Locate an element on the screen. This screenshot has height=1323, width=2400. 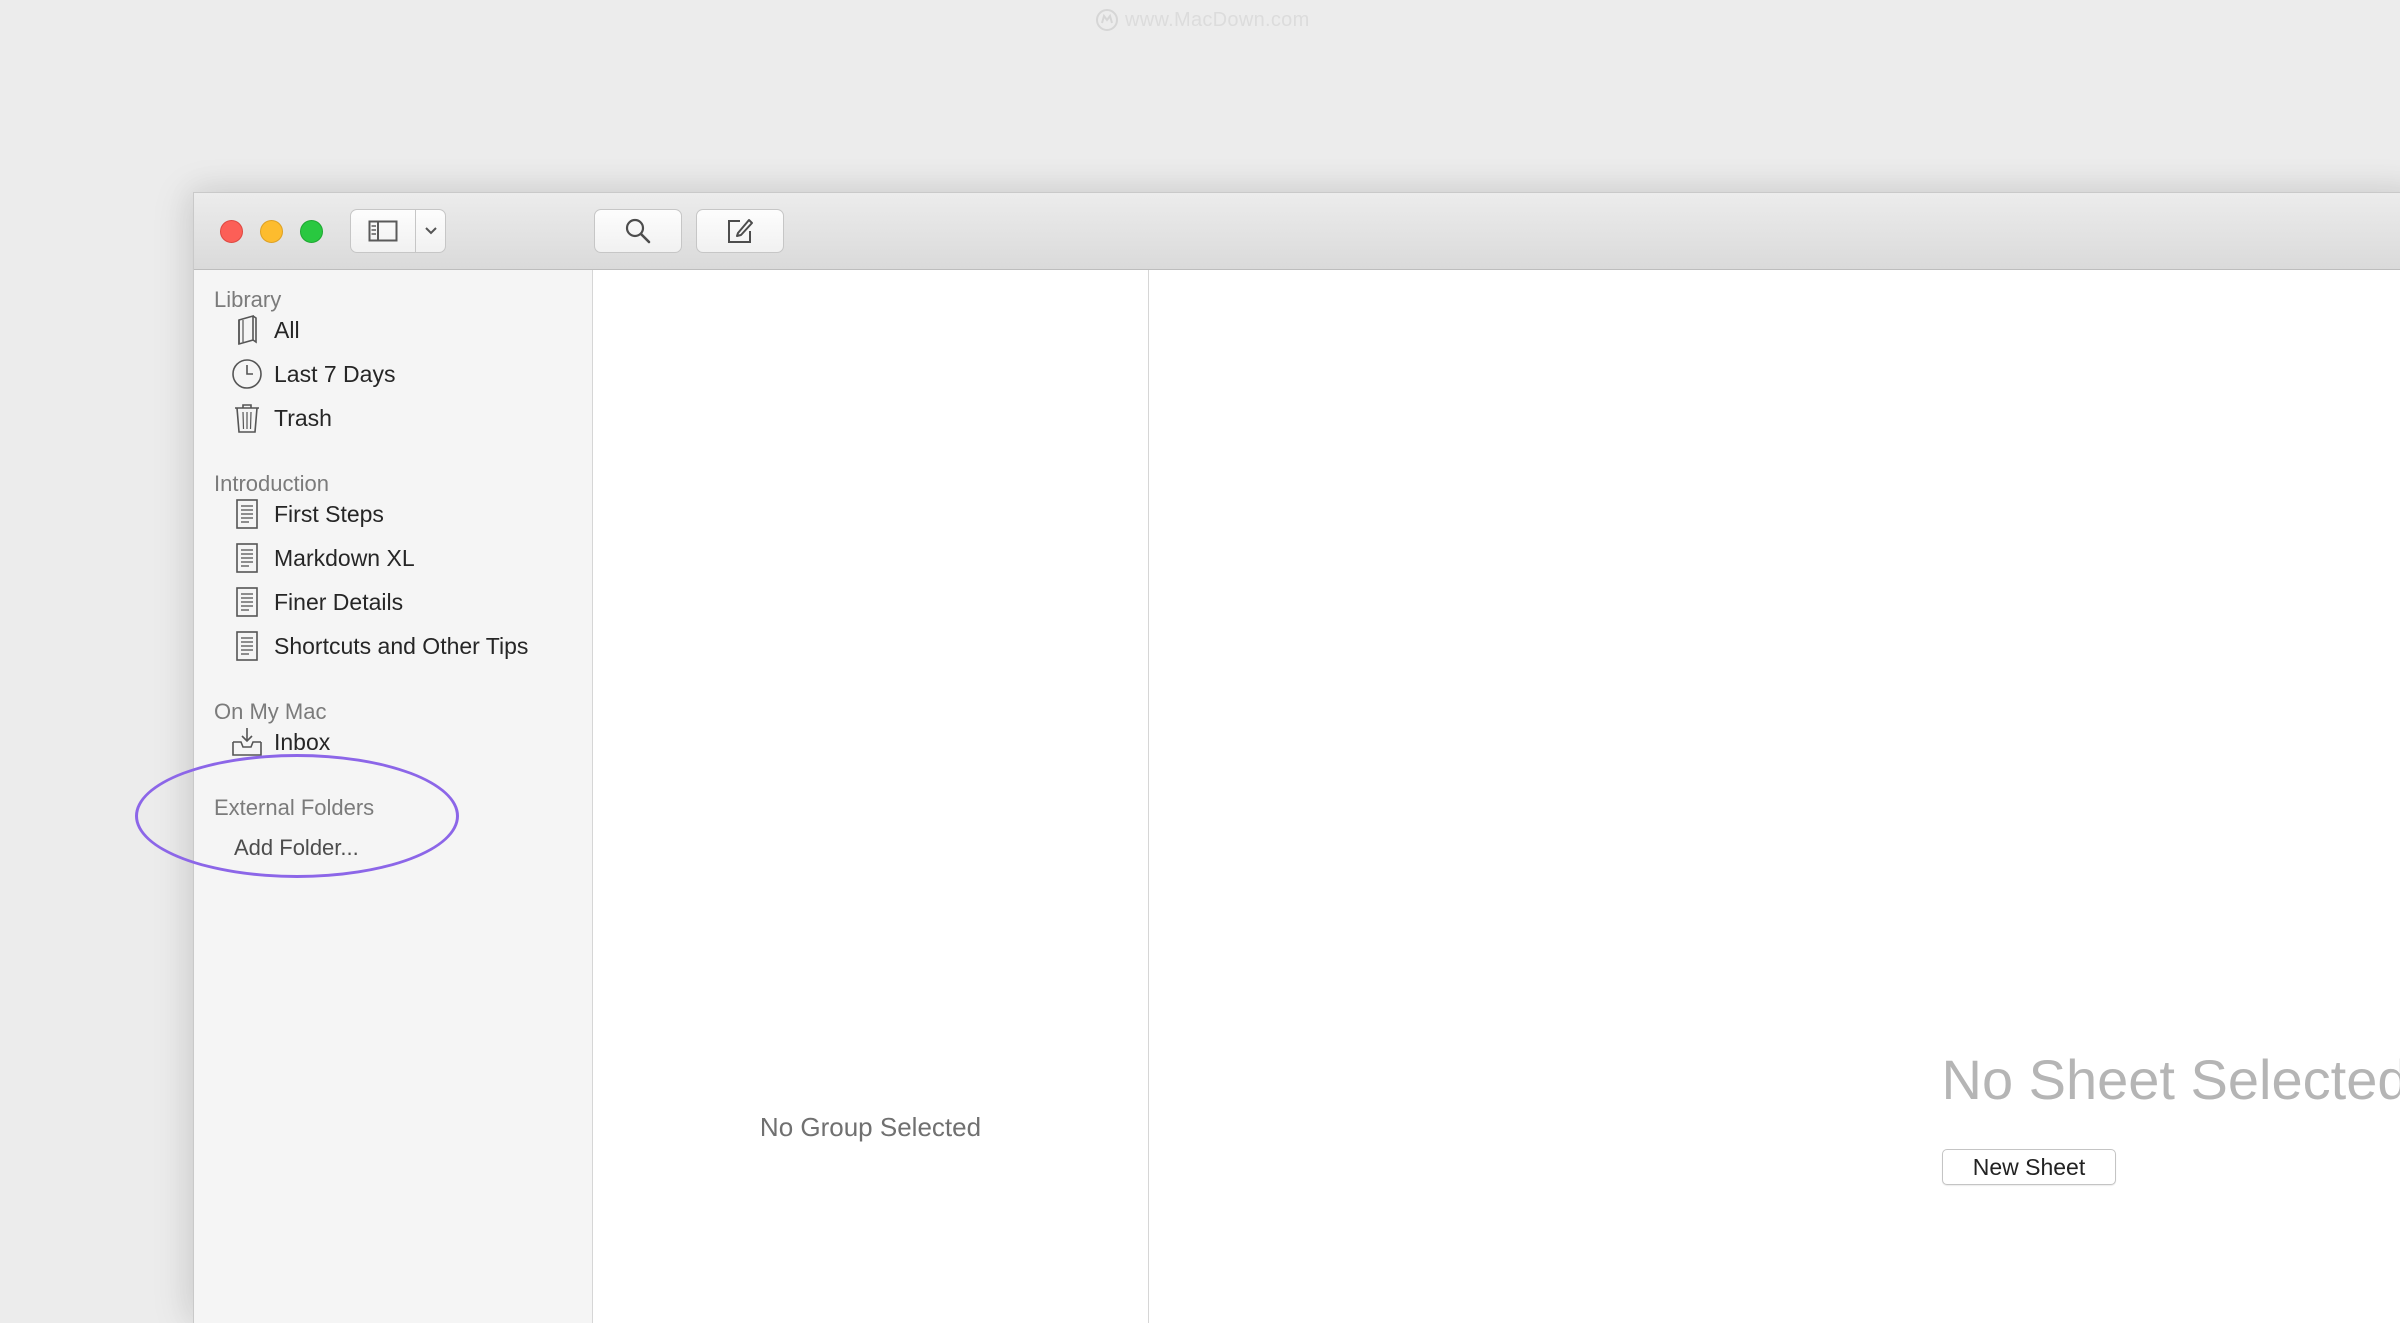
search-icon is located at coordinates (638, 231).